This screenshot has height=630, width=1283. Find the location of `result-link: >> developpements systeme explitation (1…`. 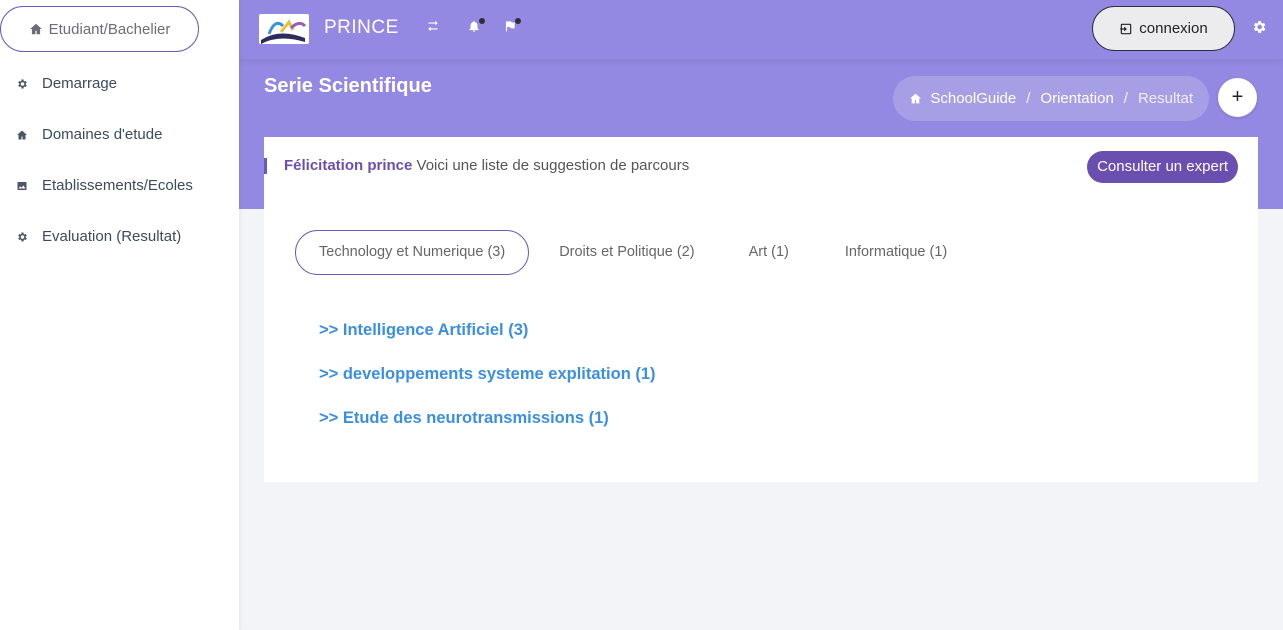

result-link: >> developpements systeme explitation (1… is located at coordinates (487, 387).